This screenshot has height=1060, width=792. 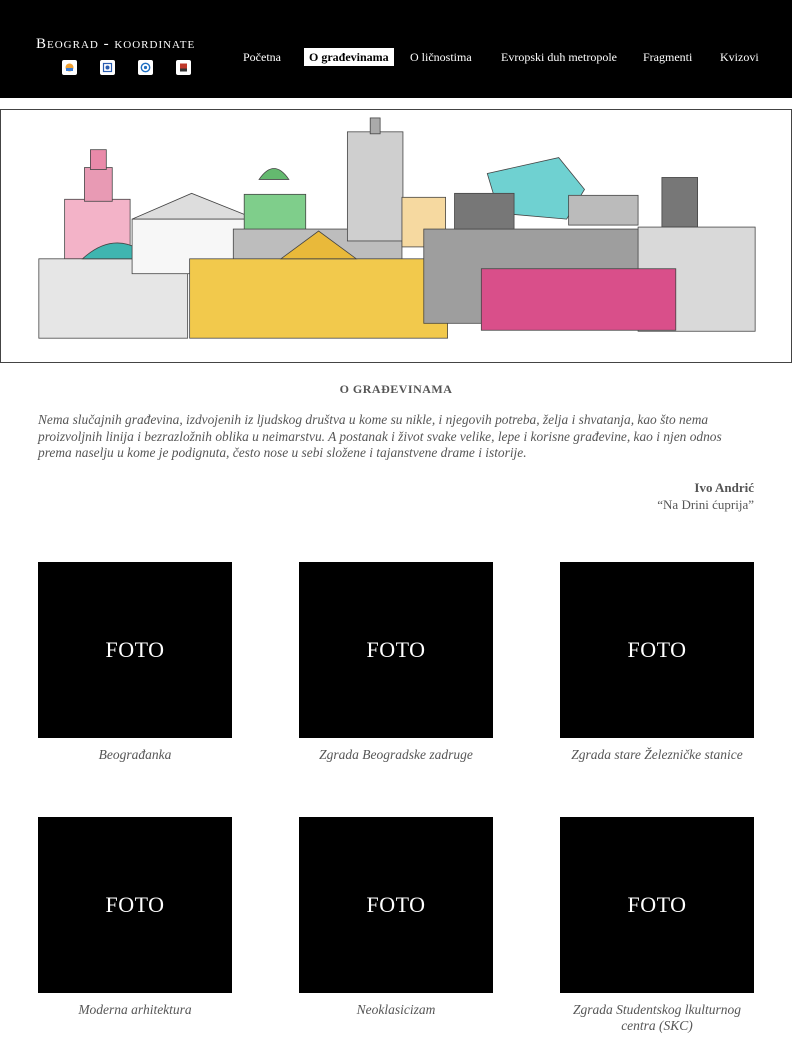 What do you see at coordinates (657, 755) in the screenshot?
I see `photo-caption: Zgrada stare Železničke stanice` at bounding box center [657, 755].